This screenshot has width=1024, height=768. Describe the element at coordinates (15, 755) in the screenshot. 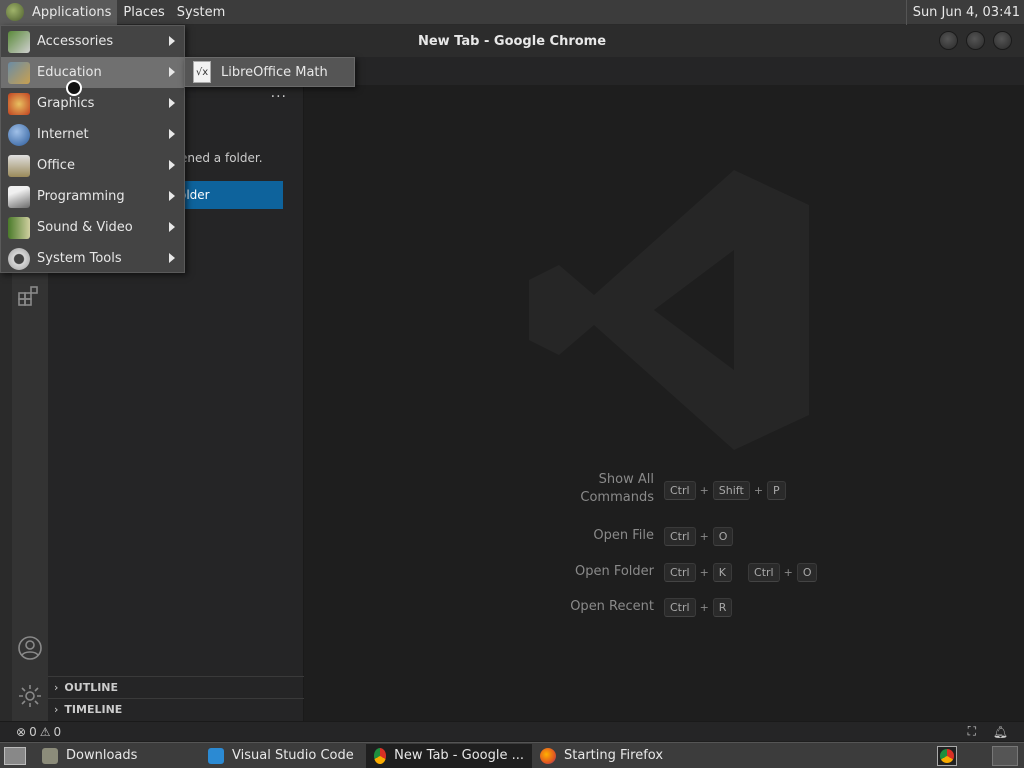

I see `show-desktop-icon` at that location.